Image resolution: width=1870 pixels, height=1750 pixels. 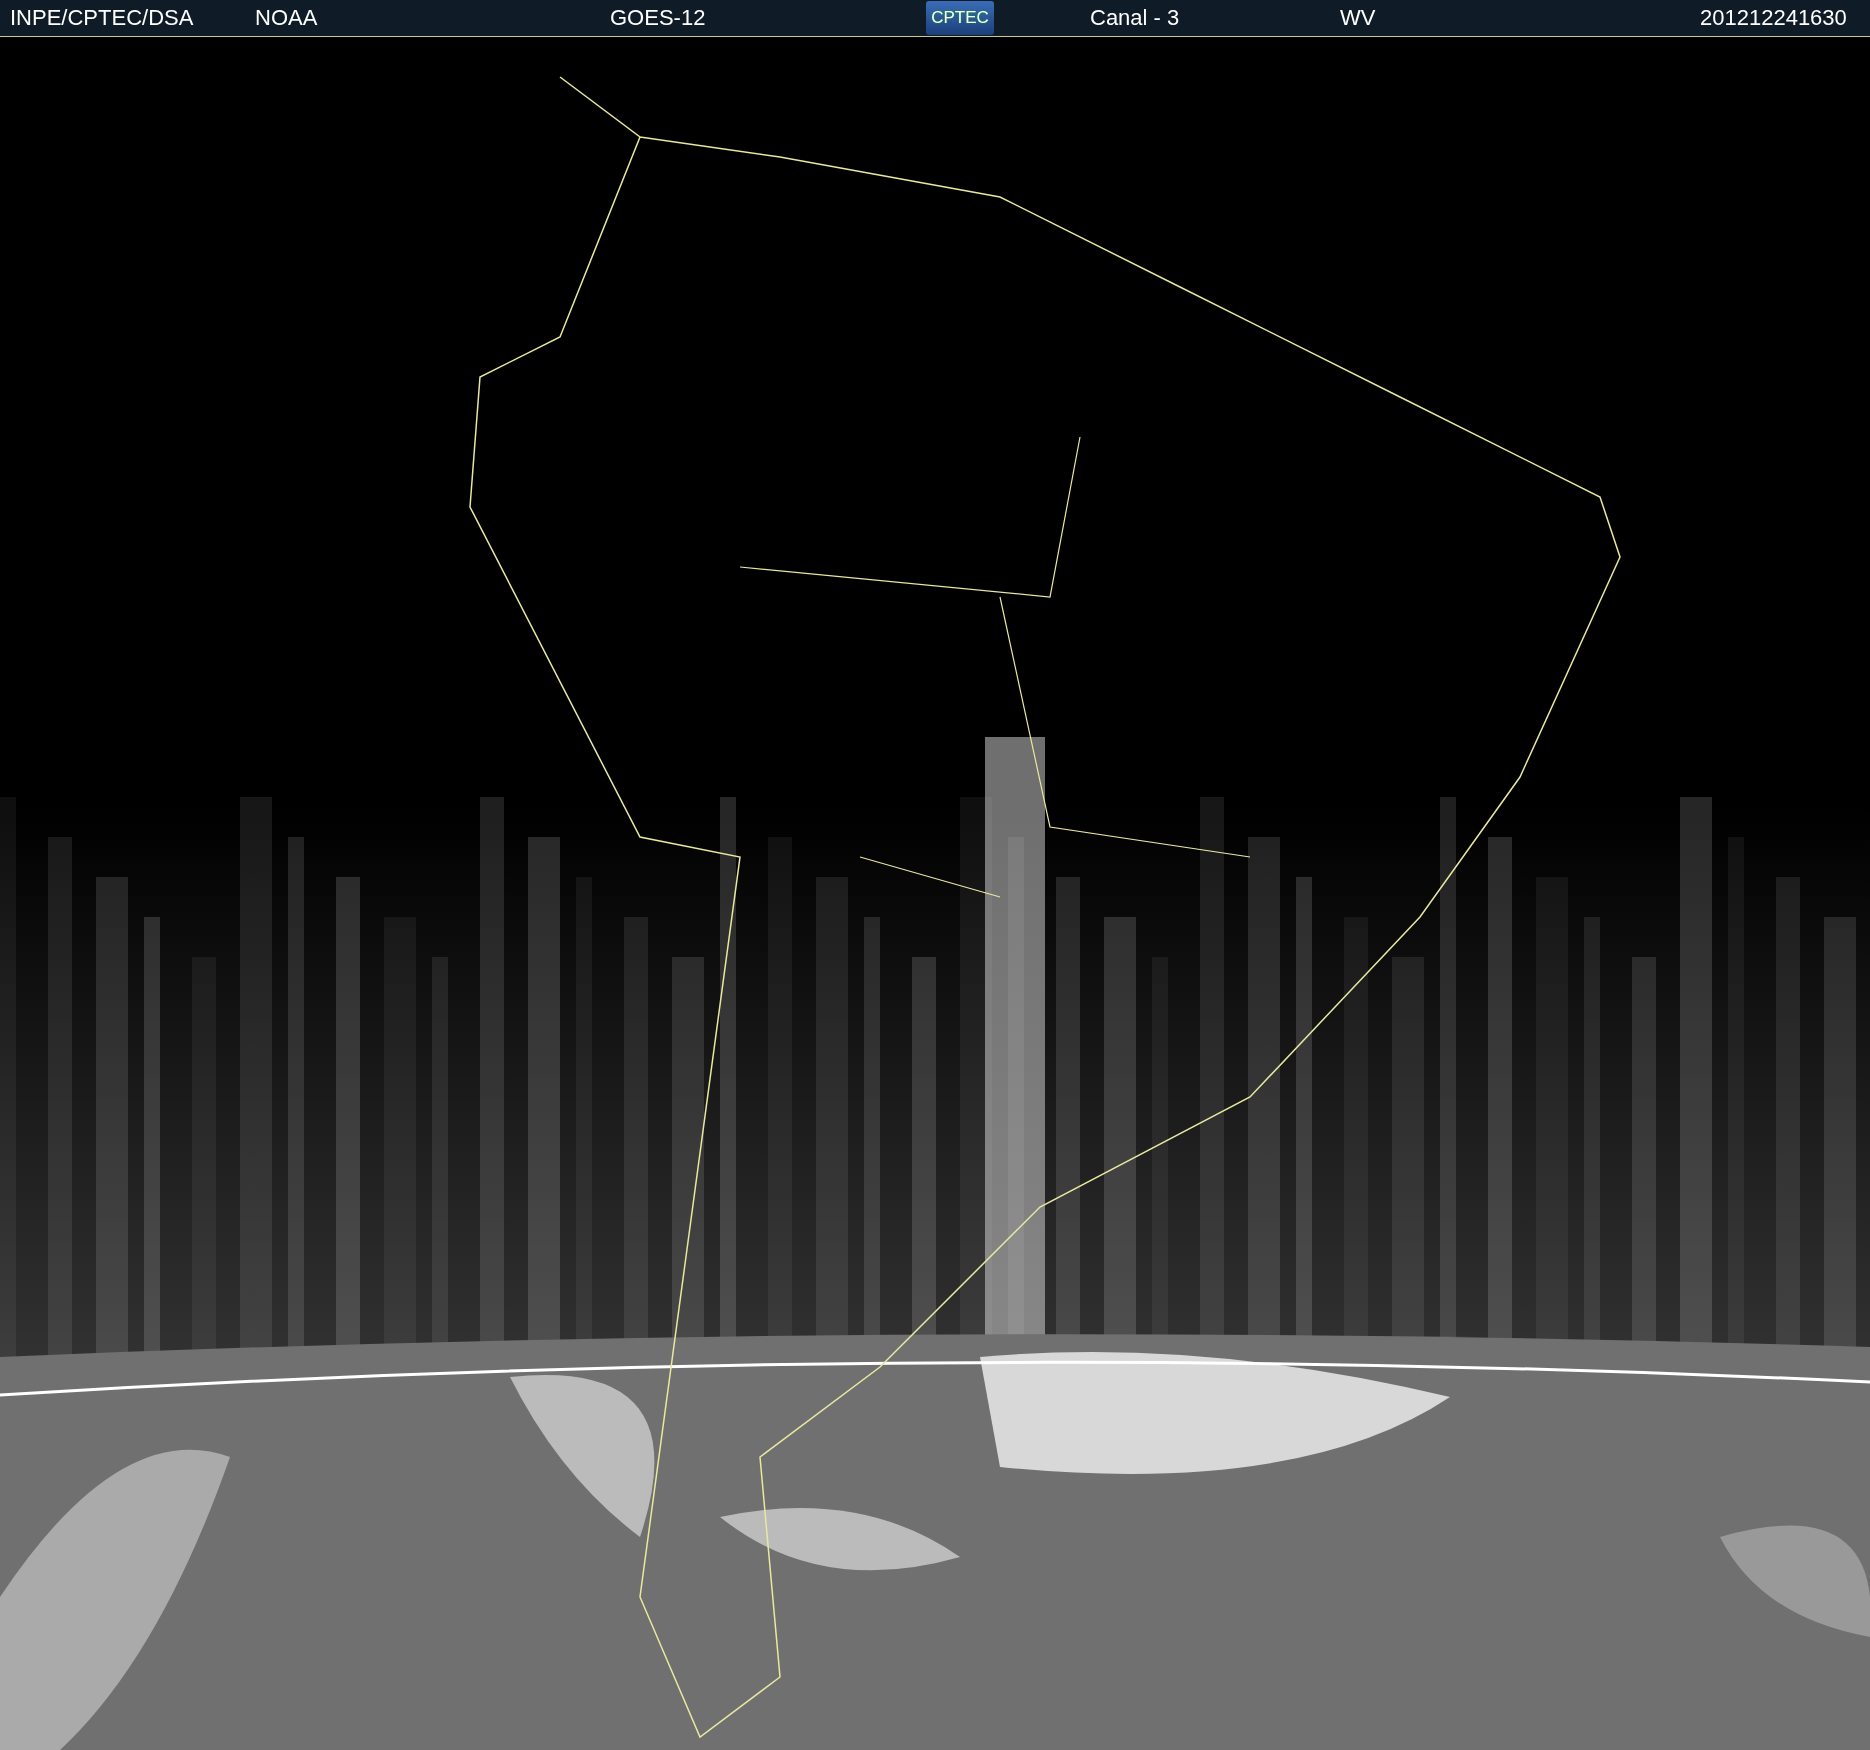 What do you see at coordinates (1358, 18) in the screenshot?
I see `header-label: WV` at bounding box center [1358, 18].